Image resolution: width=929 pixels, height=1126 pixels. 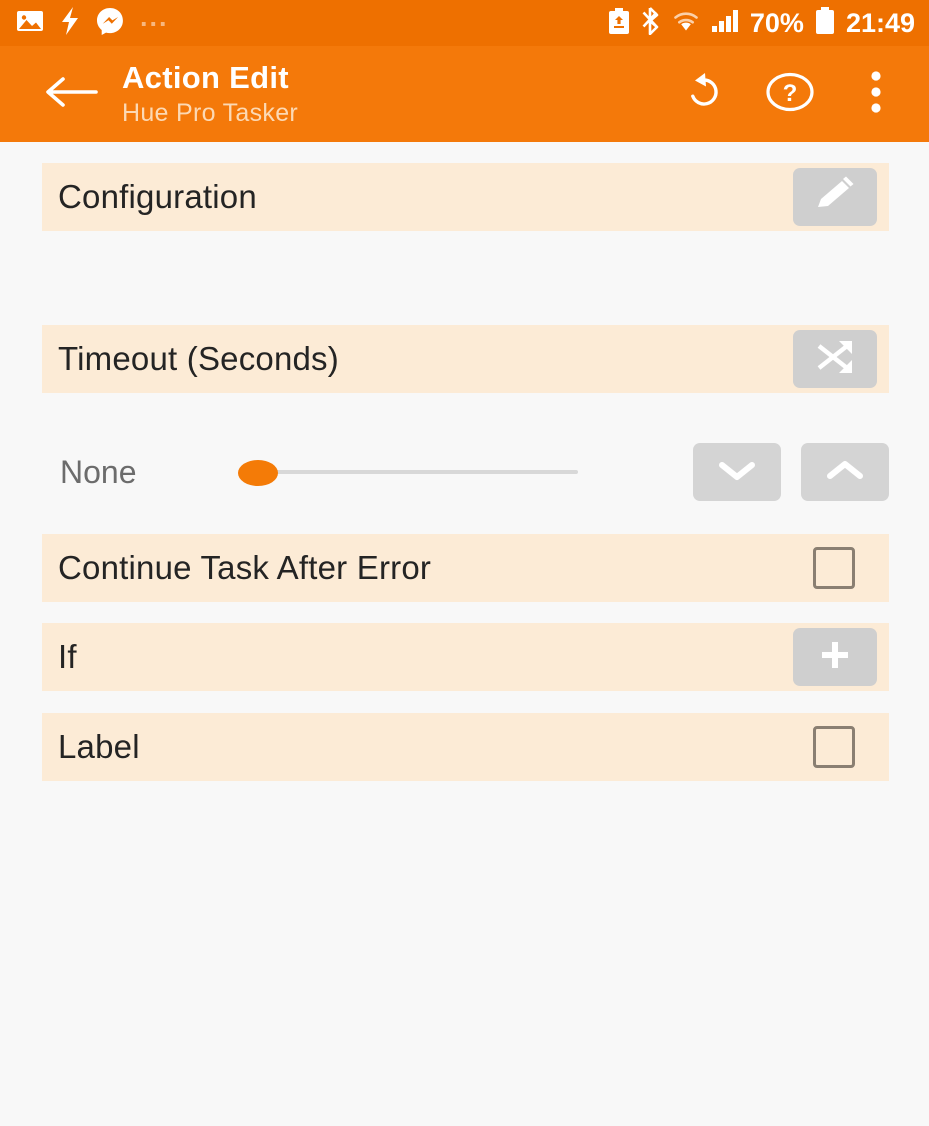 What do you see at coordinates (30, 23) in the screenshot?
I see `photo-icon` at bounding box center [30, 23].